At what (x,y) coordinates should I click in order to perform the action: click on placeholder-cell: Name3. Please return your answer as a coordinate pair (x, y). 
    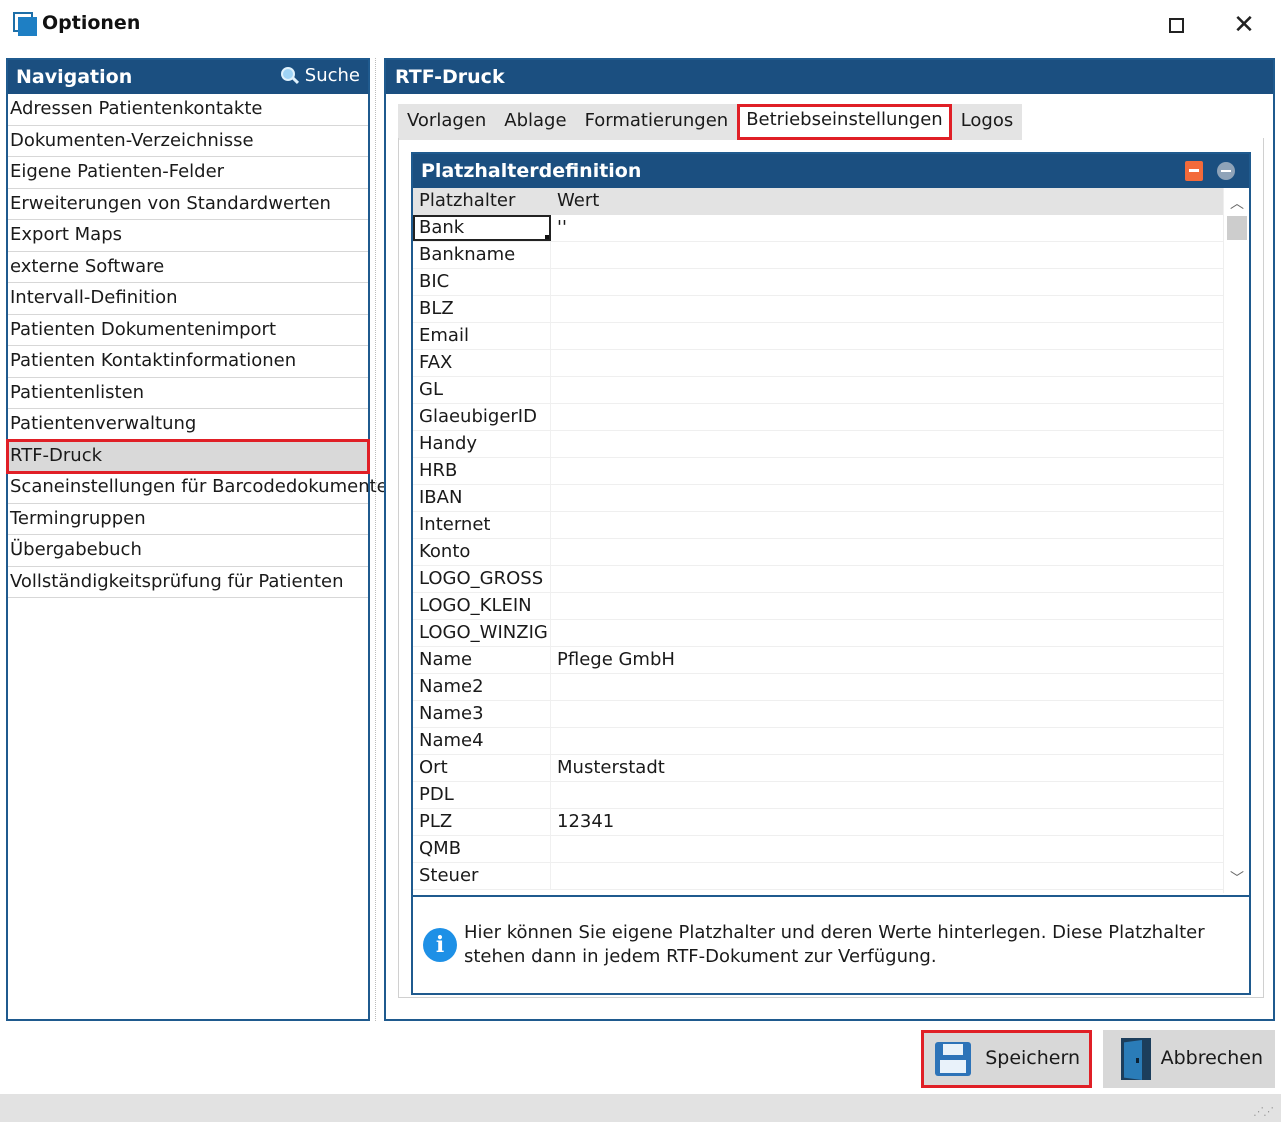
    Looking at the image, I should click on (482, 714).